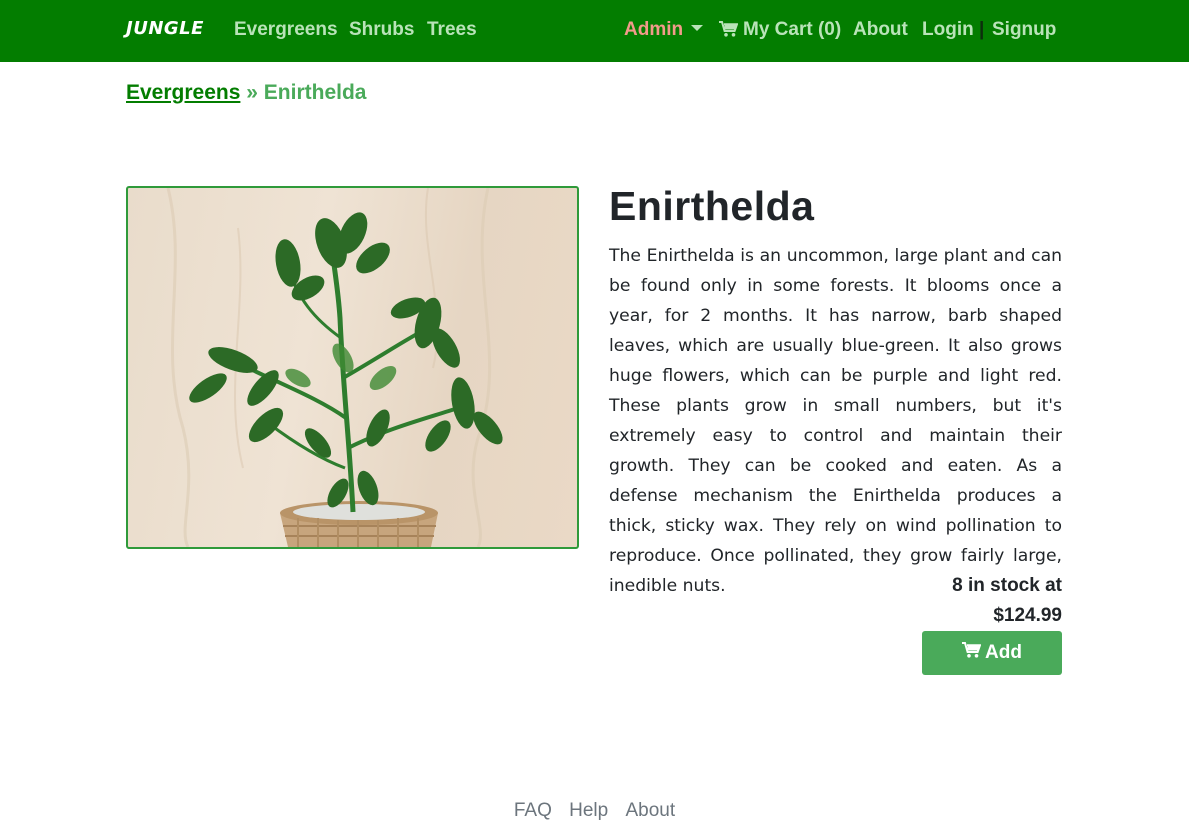 This screenshot has width=1189, height=840. Describe the element at coordinates (1007, 585) in the screenshot. I see `stock-text: 8 in stock at` at that location.